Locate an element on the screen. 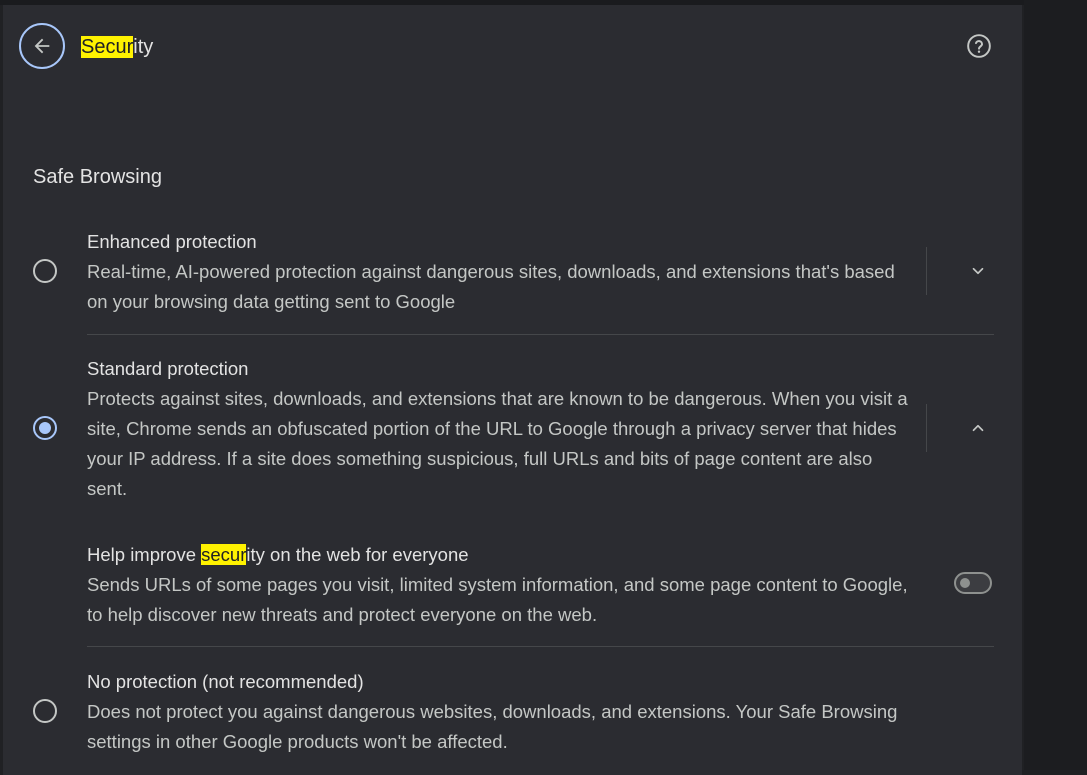 This screenshot has height=775, width=1087. section-title: Safe Browsing is located at coordinates (97, 177).